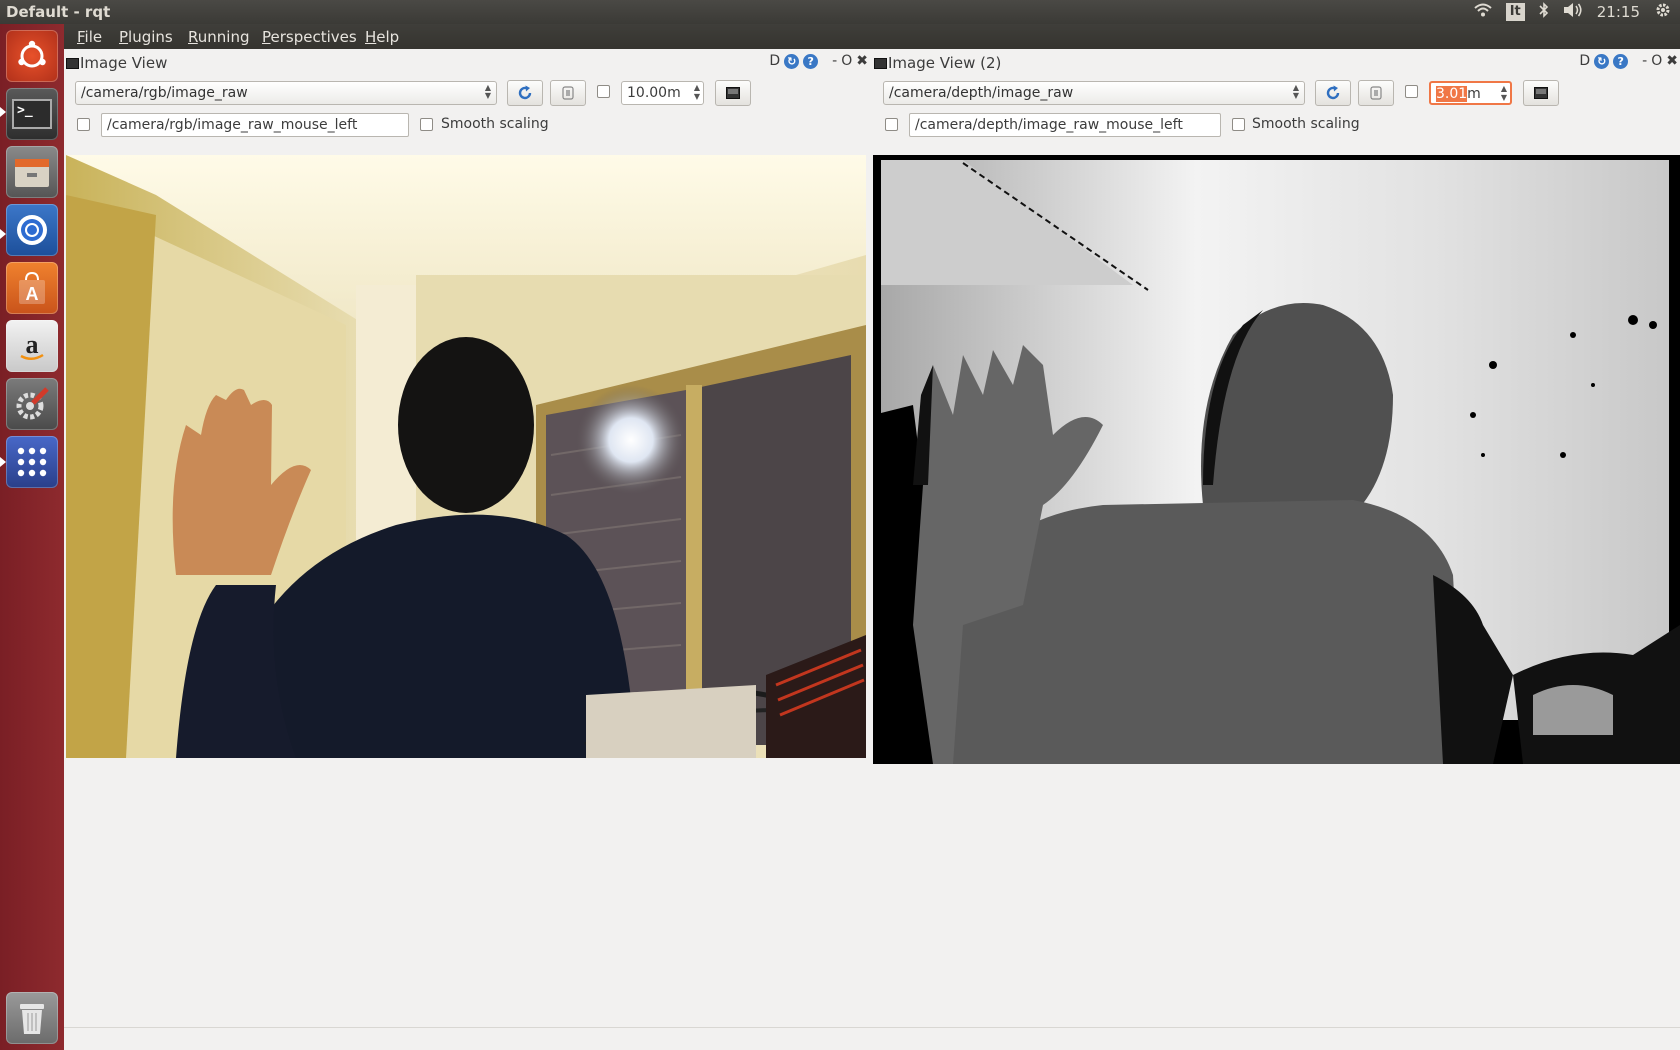 The width and height of the screenshot is (1680, 1050). What do you see at coordinates (1515, 12) in the screenshot?
I see `keyboard-layout-indicator: It` at bounding box center [1515, 12].